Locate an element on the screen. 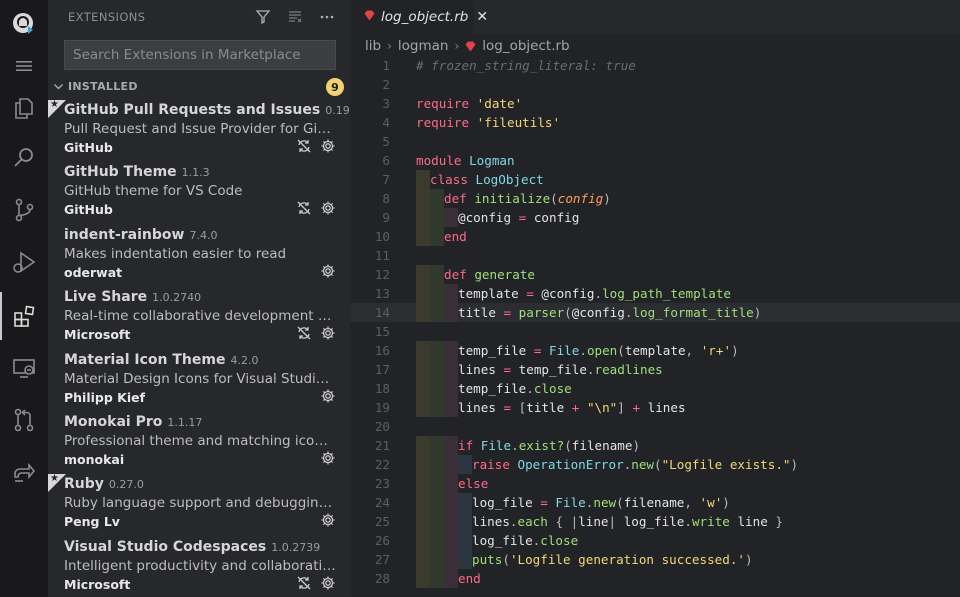 This screenshot has height=597, width=960. live-share-icon is located at coordinates (24, 472).